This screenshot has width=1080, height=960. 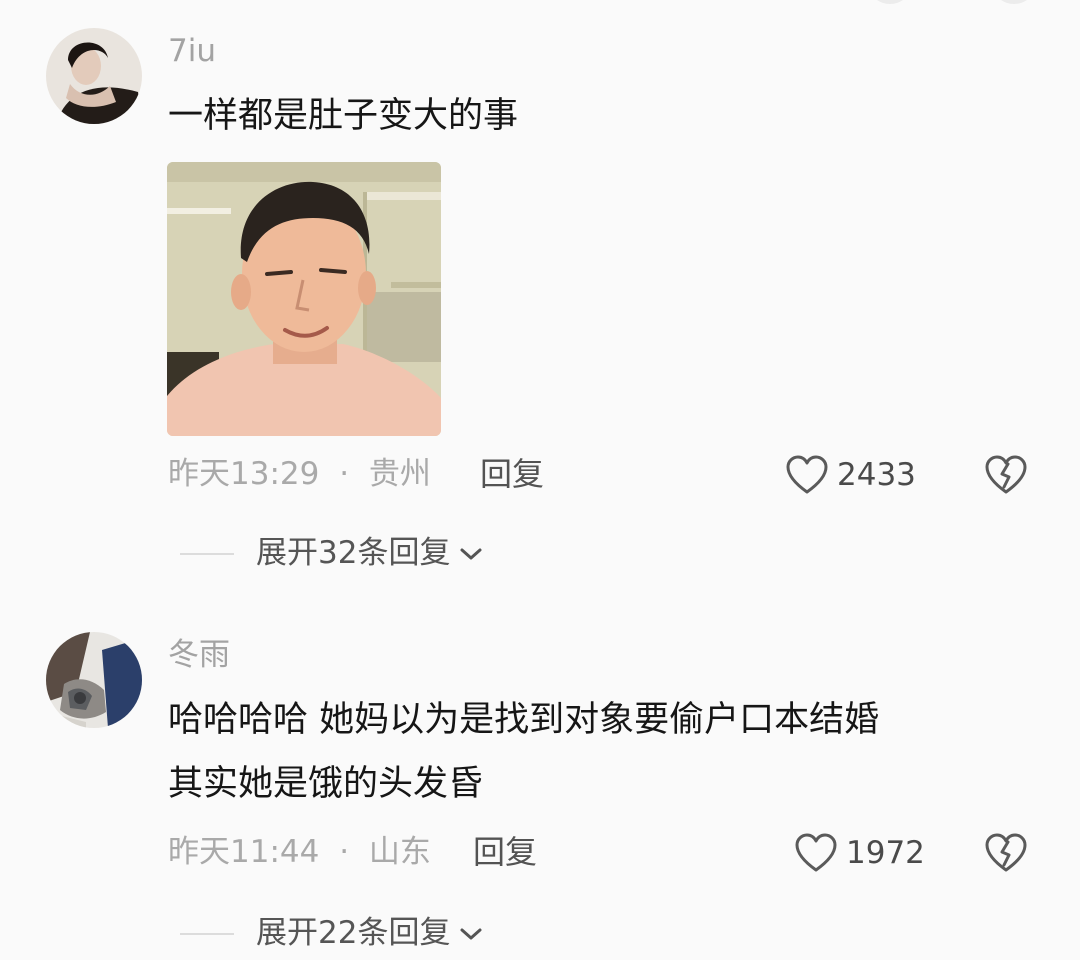 I want to click on like-button: 1972, so click(x=859, y=853).